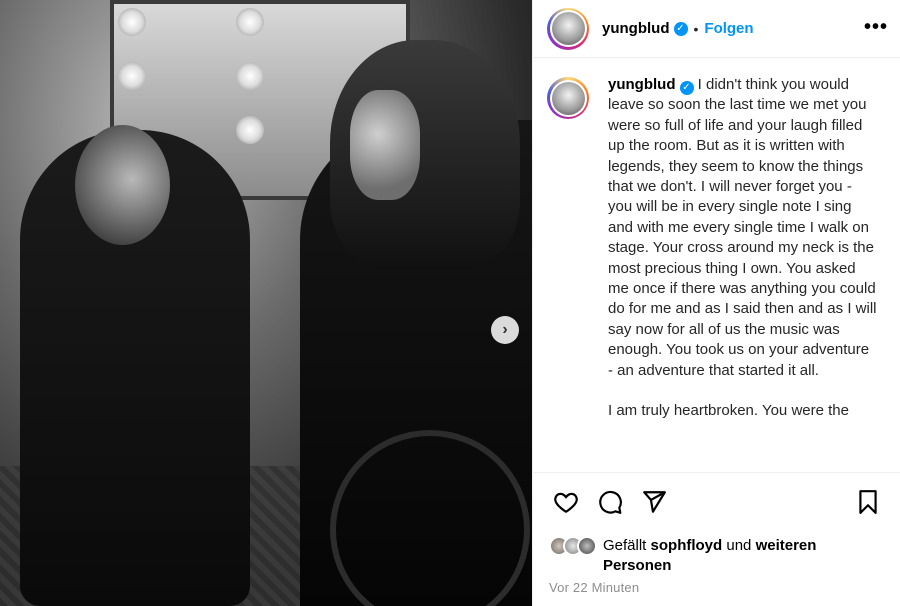 The height and width of the screenshot is (606, 900). I want to click on share-button, so click(654, 502).